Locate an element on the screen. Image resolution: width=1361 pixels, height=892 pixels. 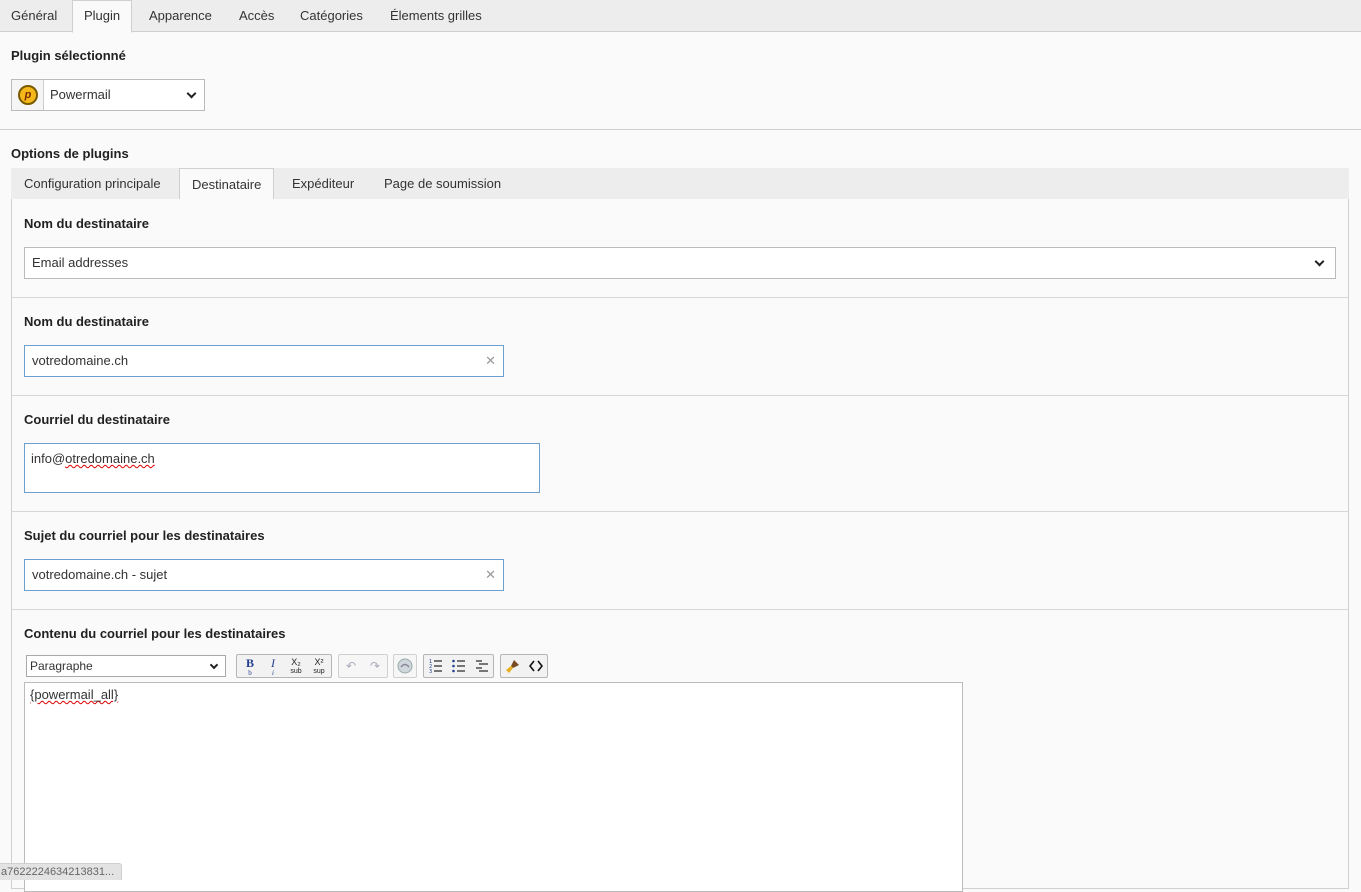
rte-format-group: Bb Ii X₂ sub X² sup is located at coordinates (284, 666).